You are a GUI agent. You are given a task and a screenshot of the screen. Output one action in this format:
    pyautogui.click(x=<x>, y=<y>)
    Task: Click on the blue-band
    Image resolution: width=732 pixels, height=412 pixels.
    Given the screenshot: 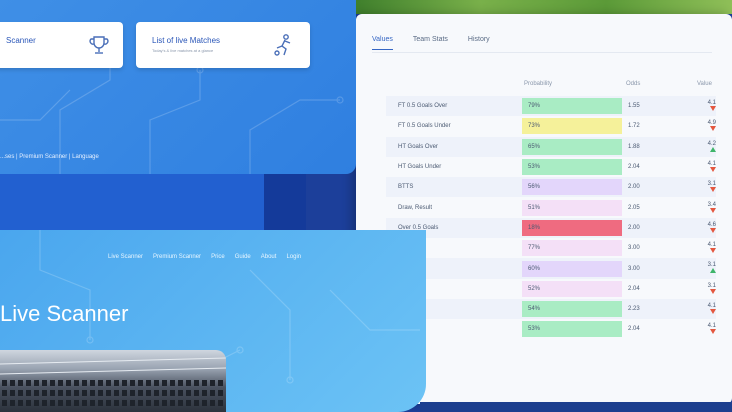 What is the action you would take?
    pyautogui.click(x=153, y=202)
    